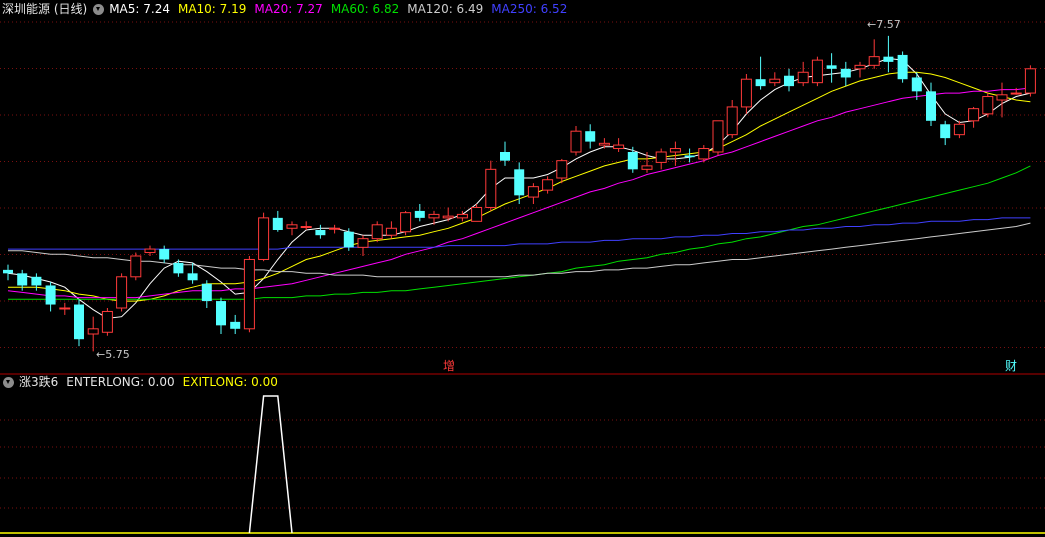  What do you see at coordinates (519, 233) in the screenshot?
I see `ma-line-ma250` at bounding box center [519, 233].